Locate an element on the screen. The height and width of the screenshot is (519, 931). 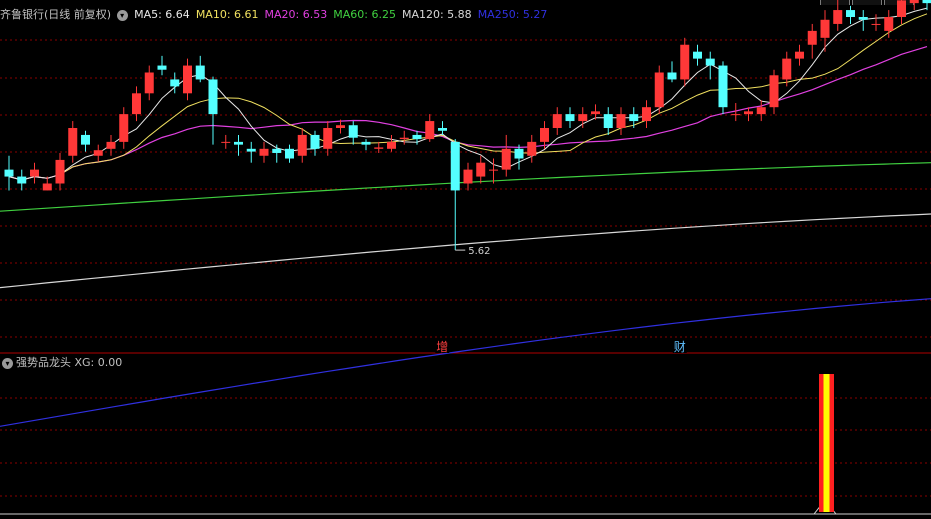
stock-name: 齐鲁银行 is located at coordinates (22, 14).